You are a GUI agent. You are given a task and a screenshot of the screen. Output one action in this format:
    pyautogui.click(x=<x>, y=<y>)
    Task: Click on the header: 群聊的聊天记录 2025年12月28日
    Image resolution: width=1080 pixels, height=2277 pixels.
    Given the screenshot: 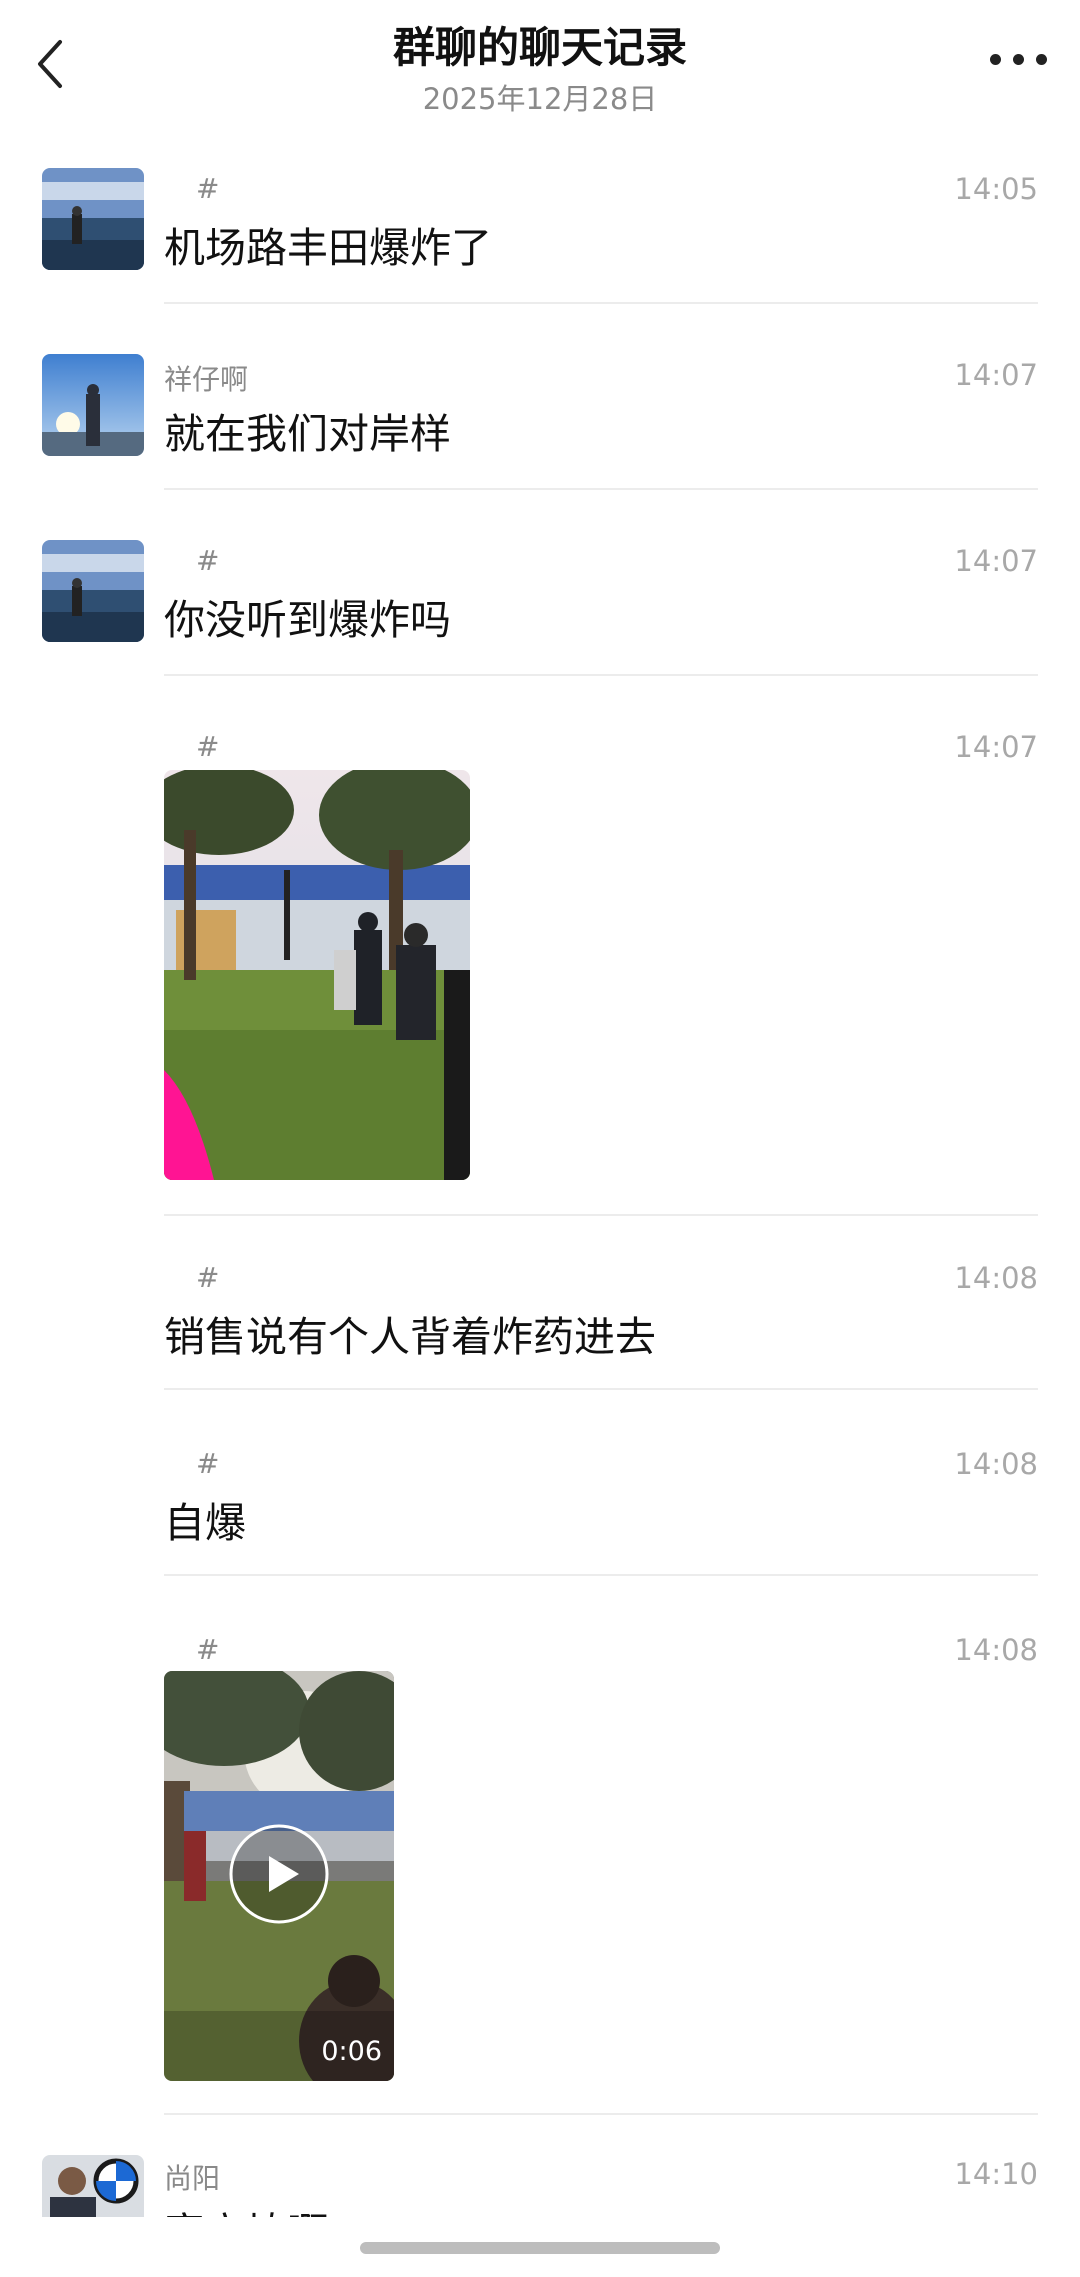 What is the action you would take?
    pyautogui.click(x=540, y=70)
    